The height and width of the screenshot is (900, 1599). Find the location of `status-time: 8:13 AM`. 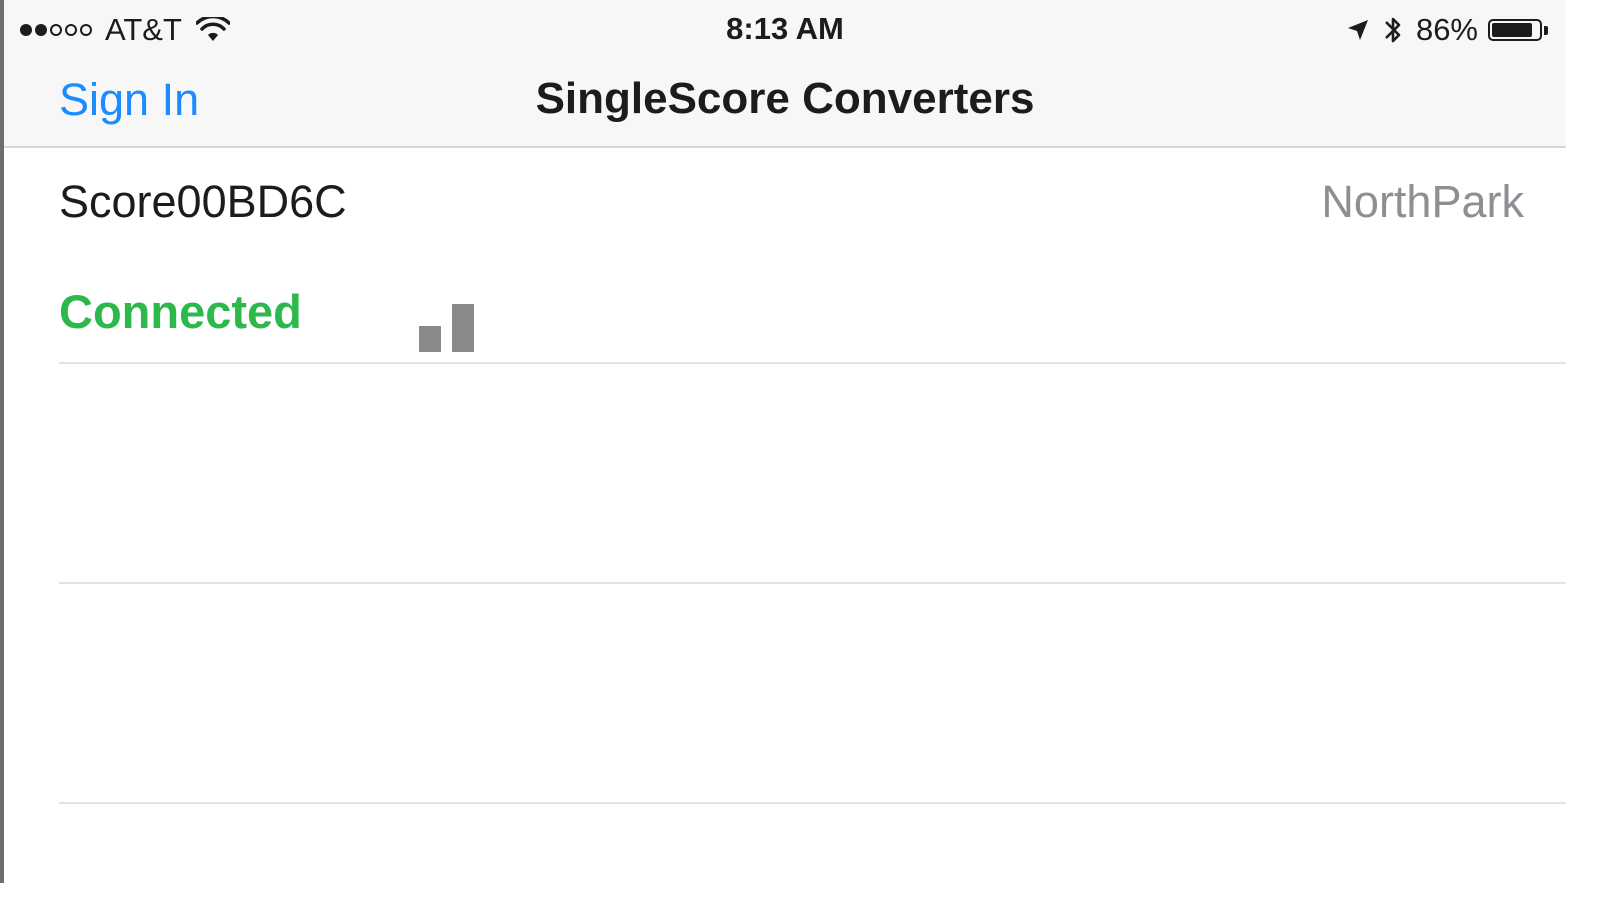

status-time: 8:13 AM is located at coordinates (785, 28).